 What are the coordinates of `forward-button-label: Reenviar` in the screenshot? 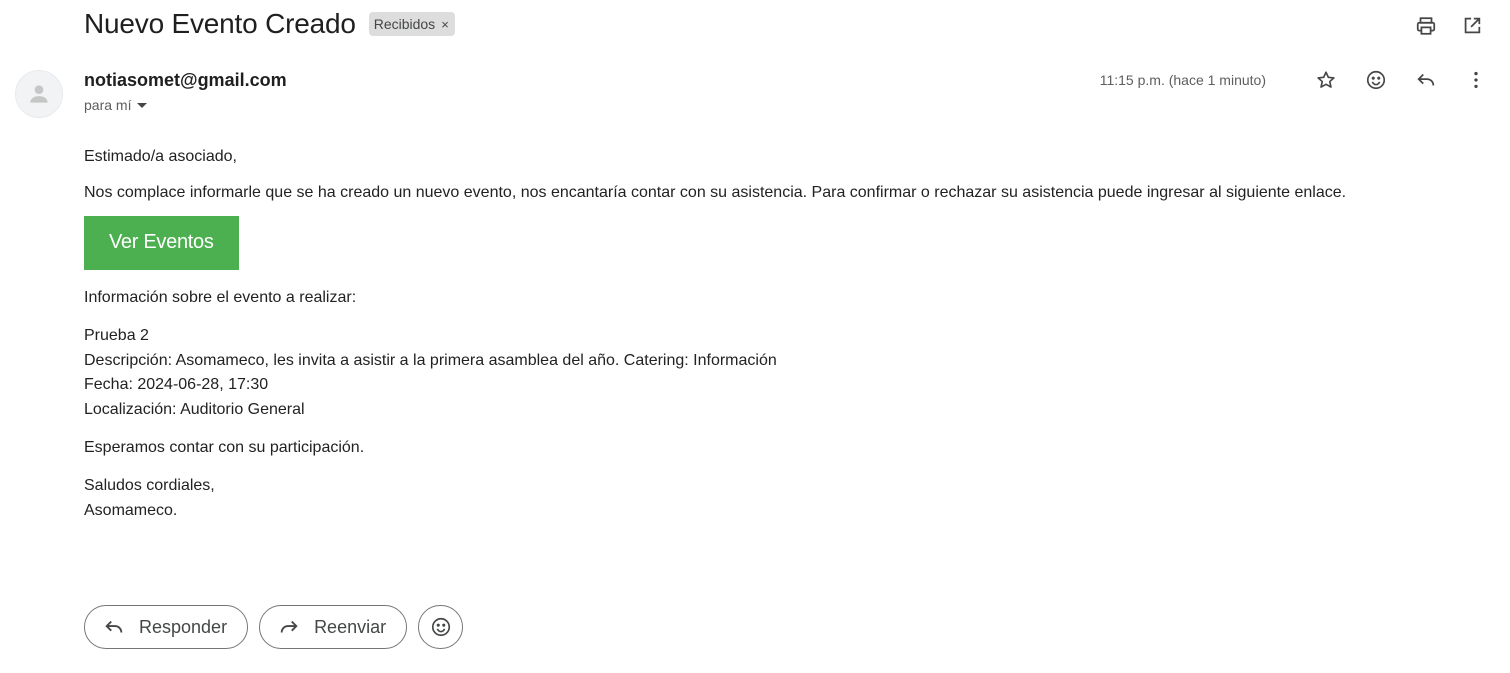 It's located at (350, 626).